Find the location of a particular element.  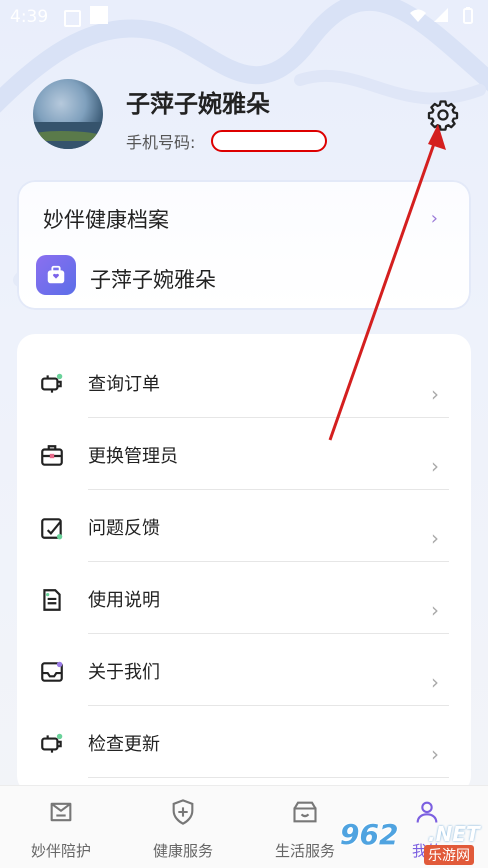

gear-icon is located at coordinates (443, 115).